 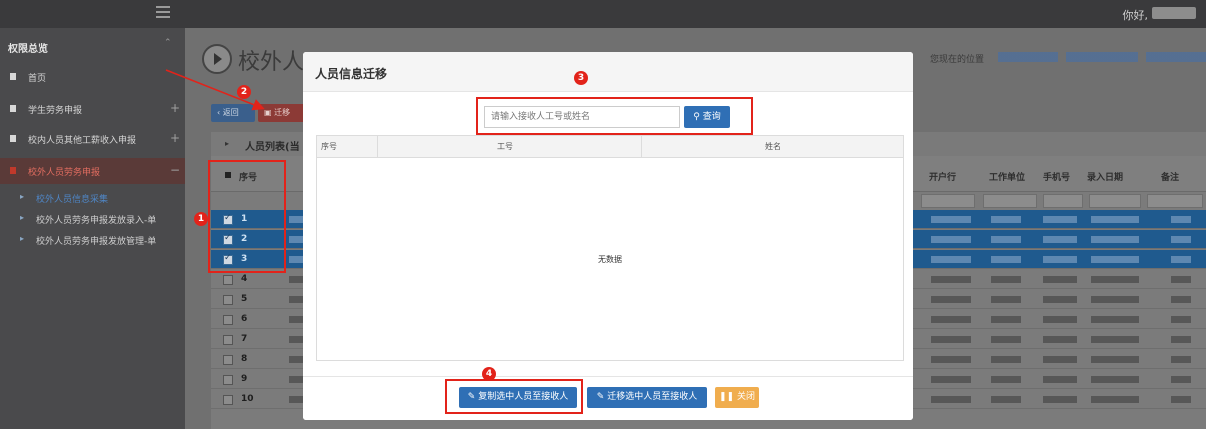 I want to click on pause-icon: ❚❚, so click(x=727, y=397).